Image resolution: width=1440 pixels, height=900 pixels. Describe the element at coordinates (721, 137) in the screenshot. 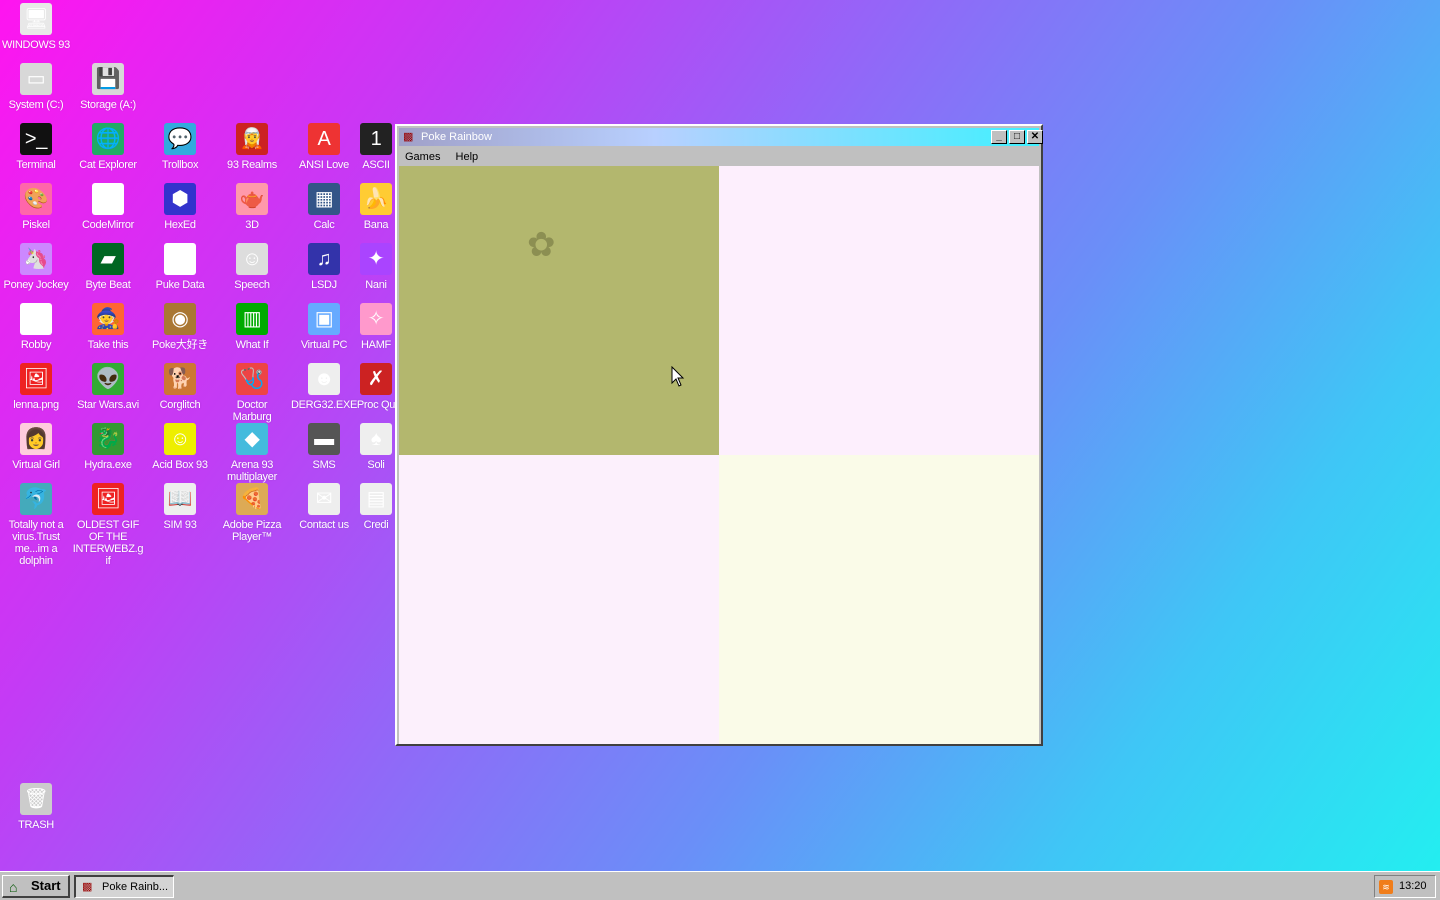

I see `window-titlebar: ▩ Poke Rainbow _ □ ✕` at that location.